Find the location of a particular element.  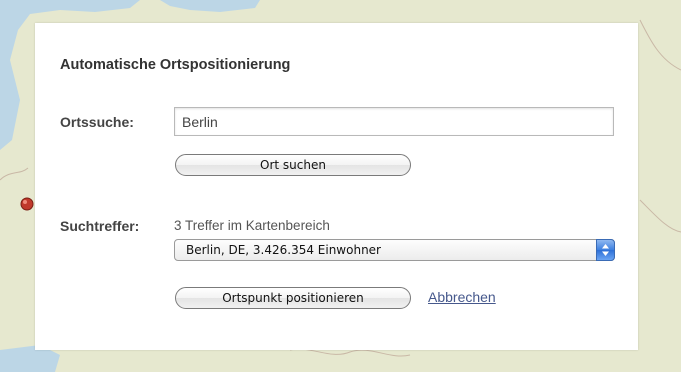

dialog-title: Automatische Ortspositionierung is located at coordinates (175, 65).